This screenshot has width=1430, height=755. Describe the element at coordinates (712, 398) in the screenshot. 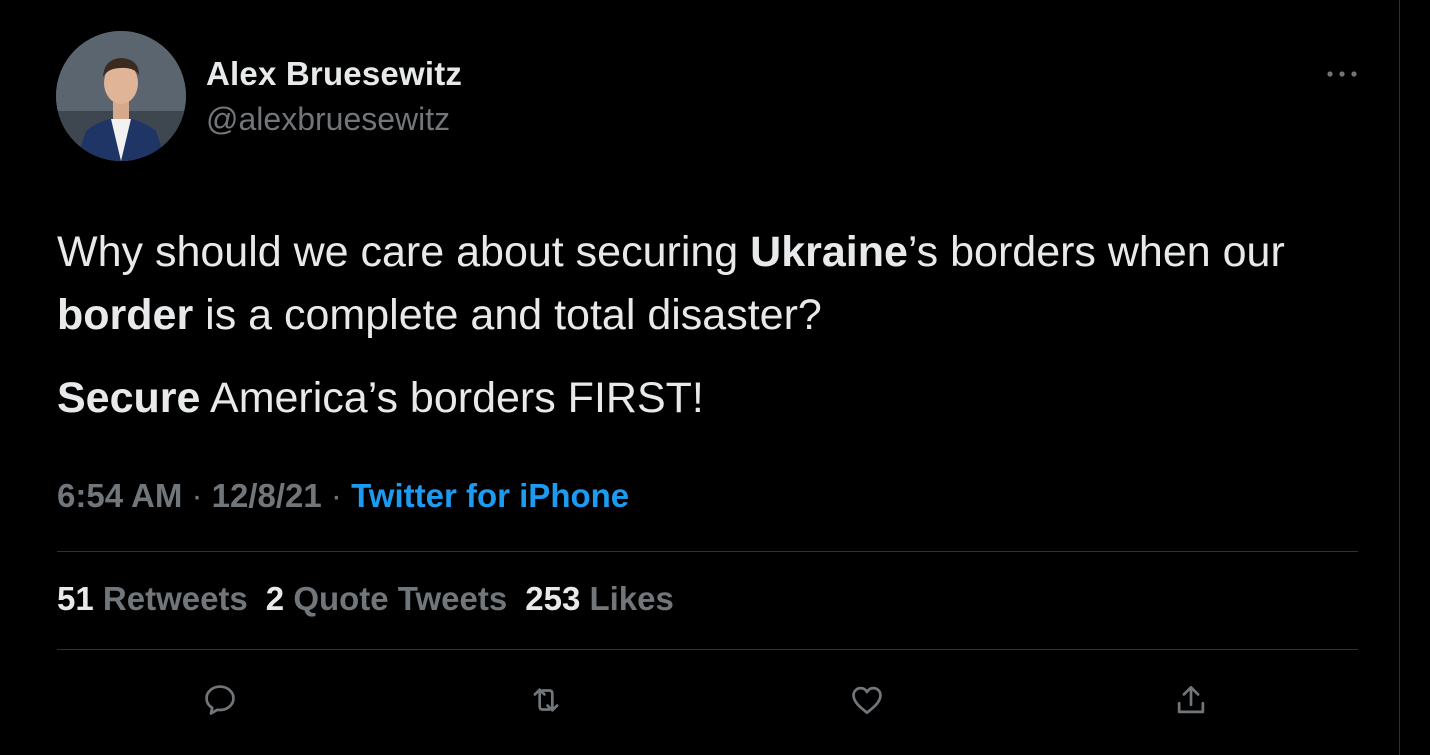

I see `tweet-paragraph: Secure America’s borders FIRST!` at that location.